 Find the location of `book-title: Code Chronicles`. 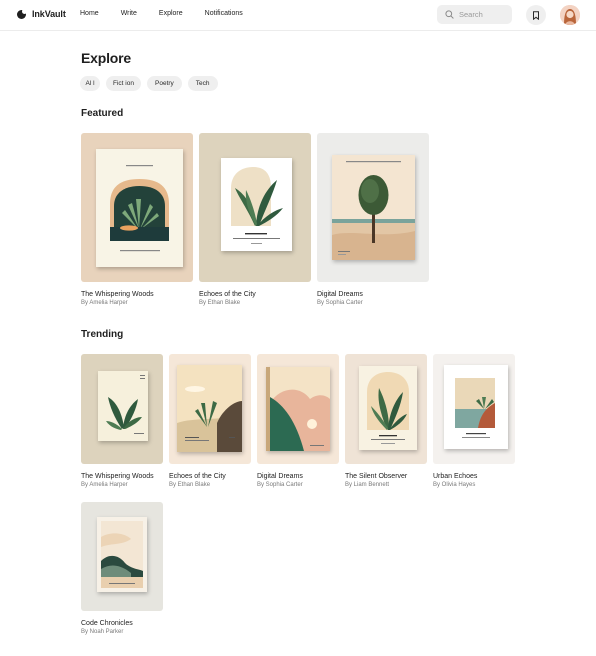

book-title: Code Chronicles is located at coordinates (107, 623).